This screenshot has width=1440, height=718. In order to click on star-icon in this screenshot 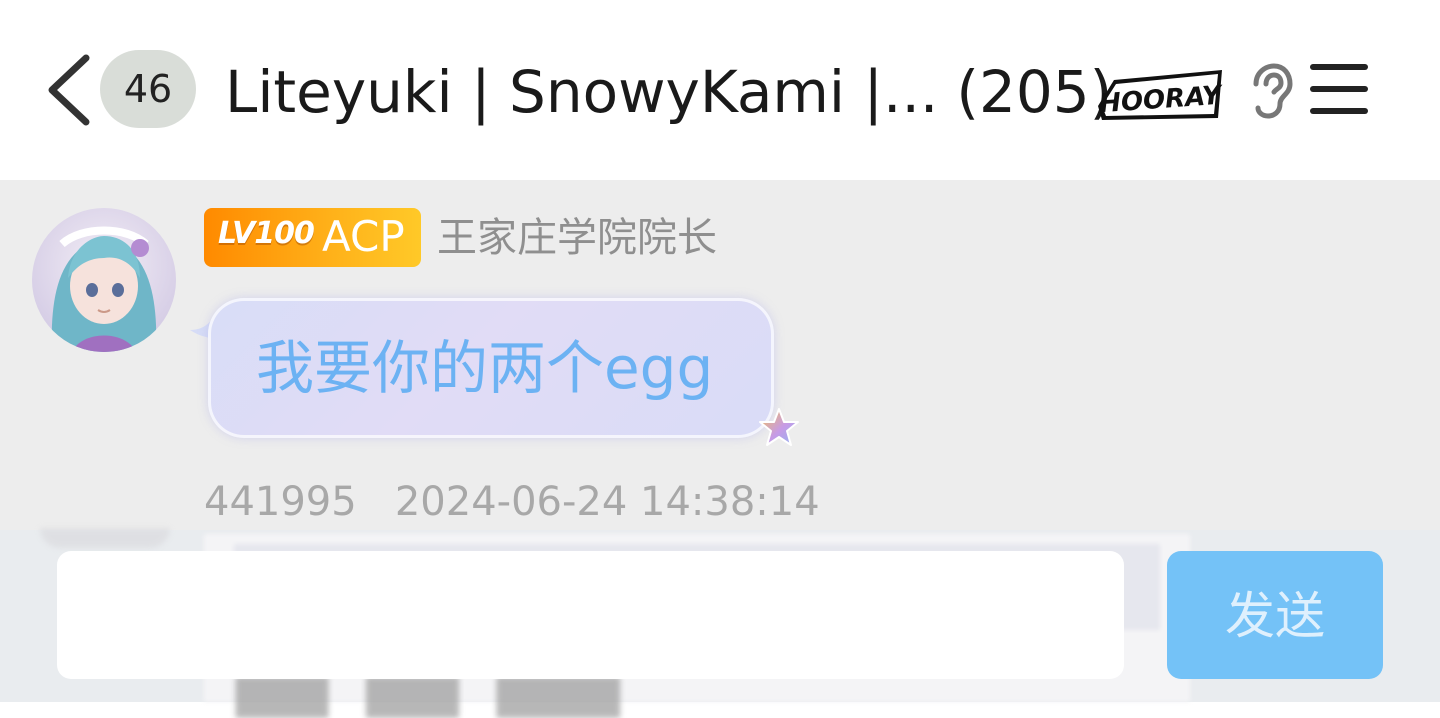, I will do `click(779, 427)`.